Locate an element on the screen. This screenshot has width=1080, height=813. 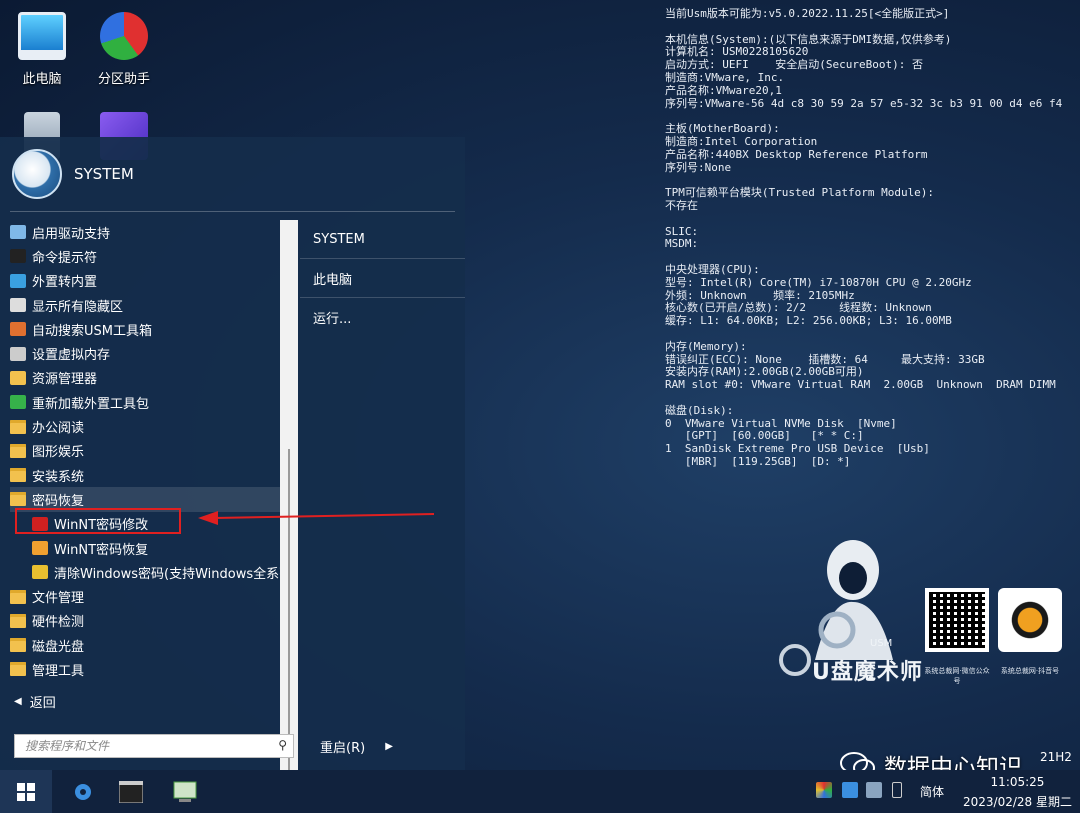
sysinfo-line: 1 SanDisk Extreme Pro USB Device [Usb] is located at coordinates (797, 449).